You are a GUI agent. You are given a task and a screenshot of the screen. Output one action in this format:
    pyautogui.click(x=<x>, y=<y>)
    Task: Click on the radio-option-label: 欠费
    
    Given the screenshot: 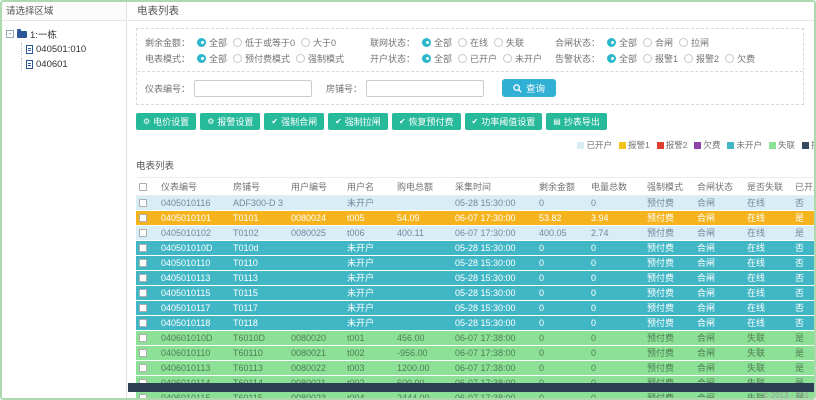 What is the action you would take?
    pyautogui.click(x=746, y=58)
    